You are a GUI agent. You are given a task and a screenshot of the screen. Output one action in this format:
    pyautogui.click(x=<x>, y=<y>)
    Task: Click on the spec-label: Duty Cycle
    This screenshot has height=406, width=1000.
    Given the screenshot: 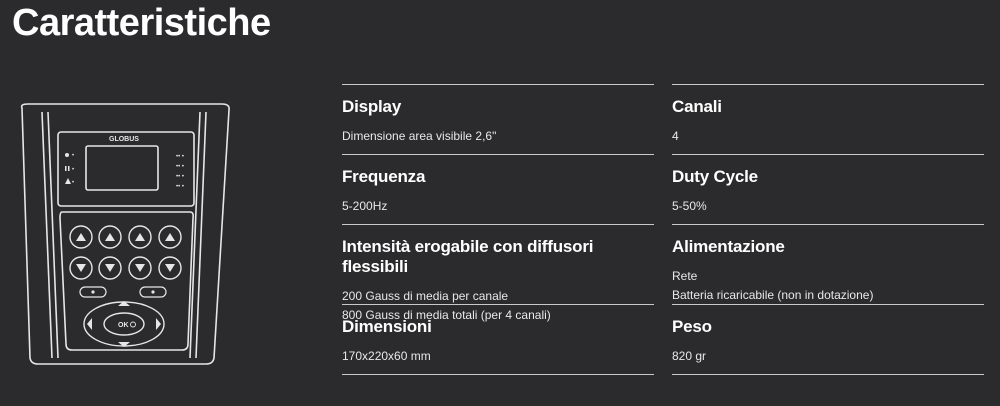 What is the action you would take?
    pyautogui.click(x=715, y=176)
    